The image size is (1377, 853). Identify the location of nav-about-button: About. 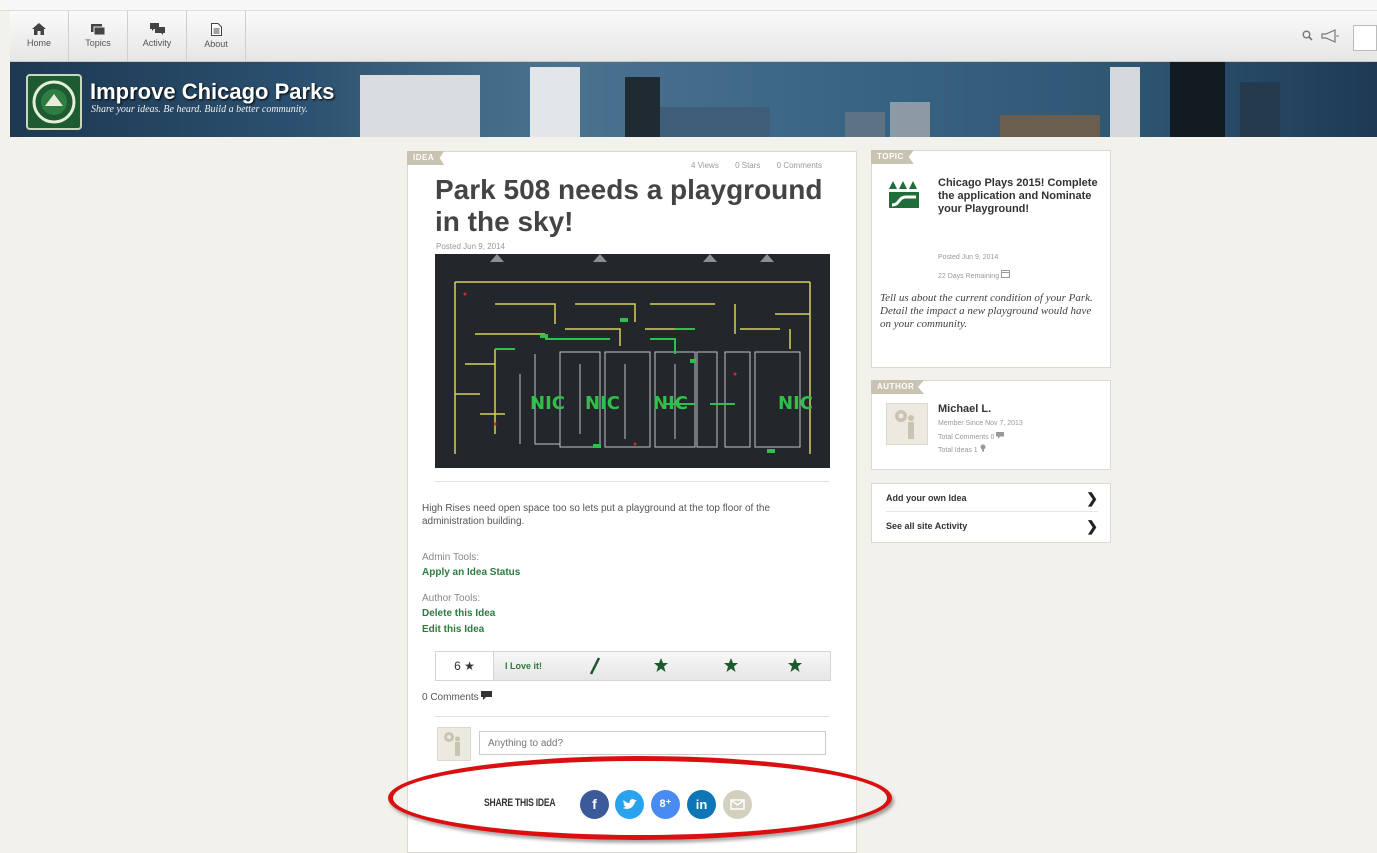
(216, 36).